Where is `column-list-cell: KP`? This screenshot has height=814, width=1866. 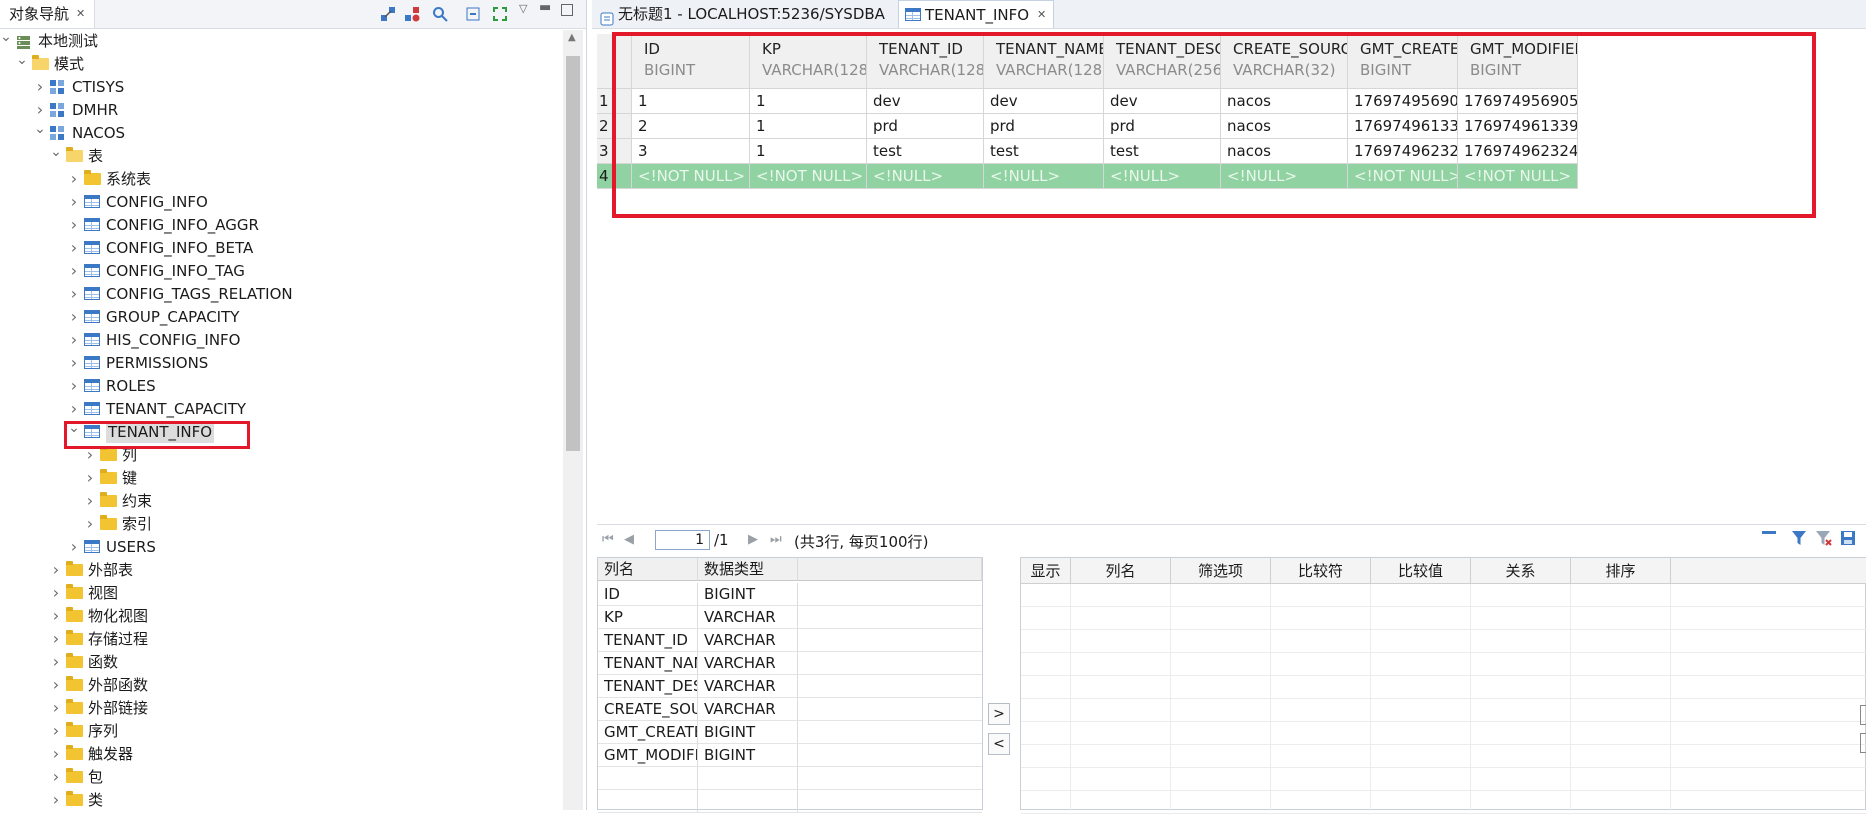 column-list-cell: KP is located at coordinates (648, 617).